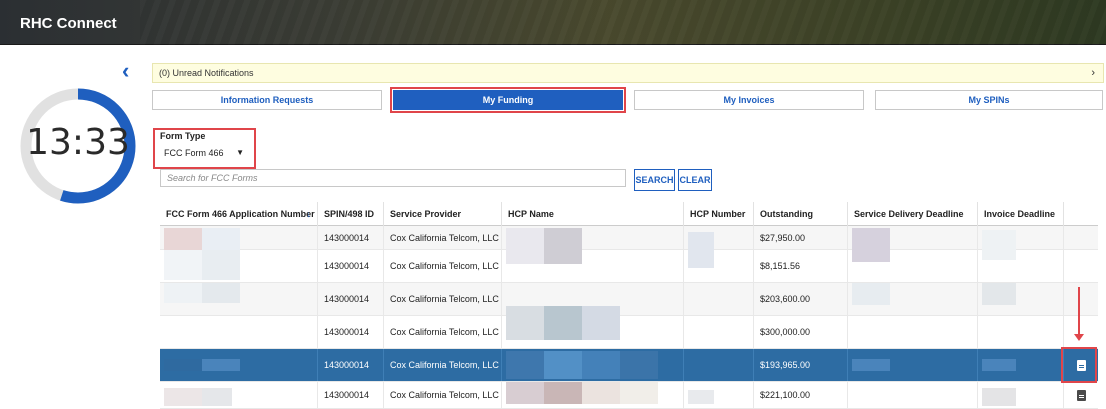  What do you see at coordinates (1093, 73) in the screenshot?
I see `chevron-right-icon: ›` at bounding box center [1093, 73].